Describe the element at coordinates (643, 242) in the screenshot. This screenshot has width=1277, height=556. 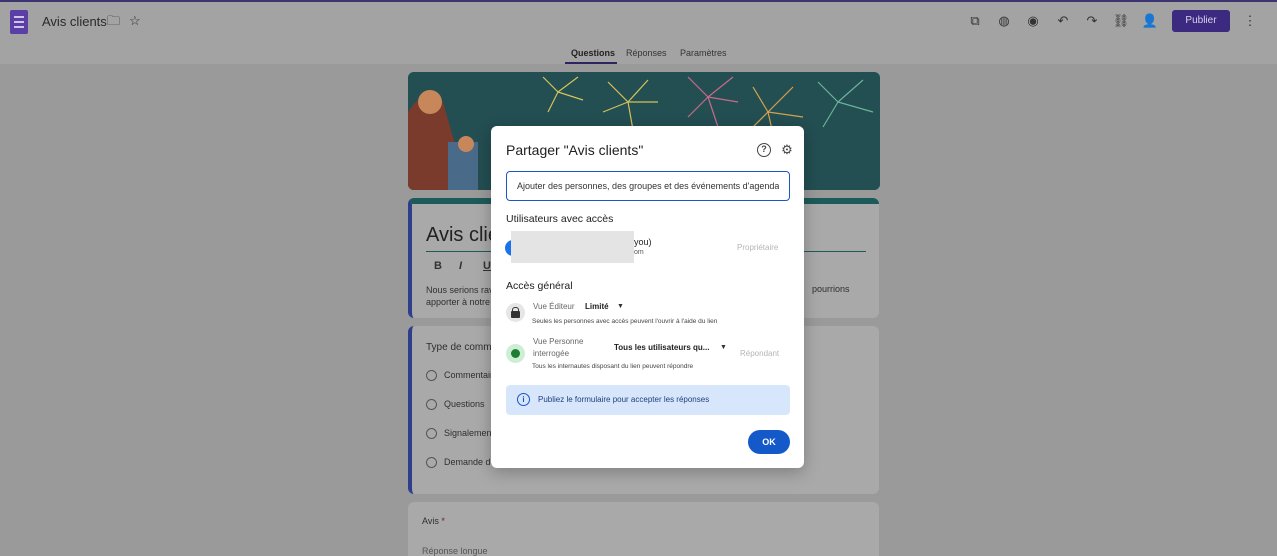
I see `user-name: you)` at that location.